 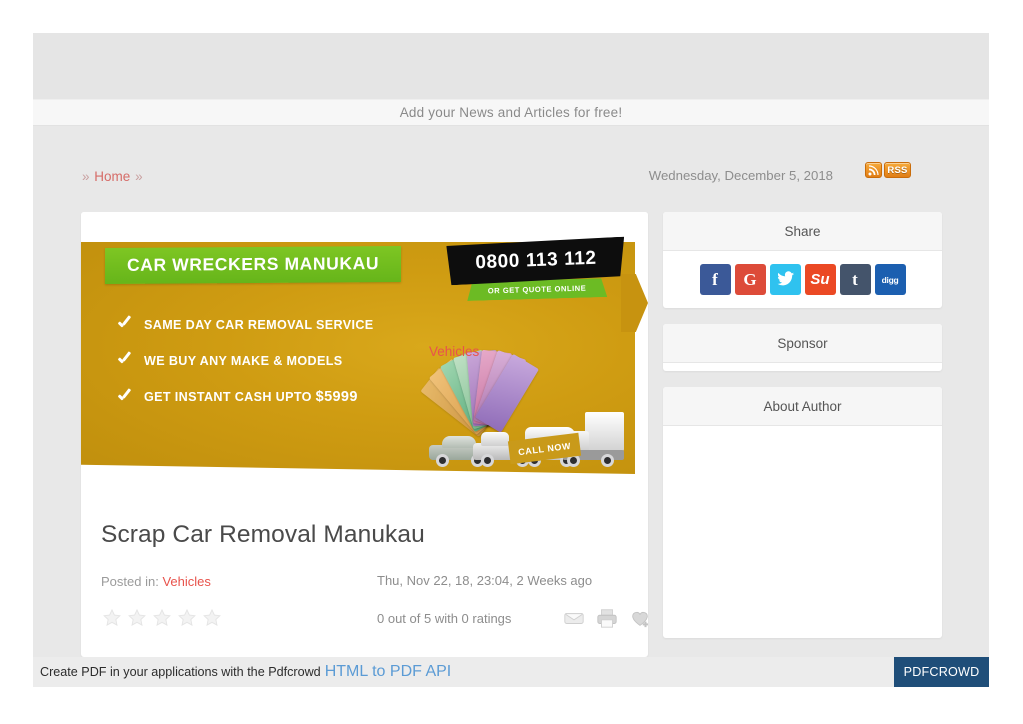 I want to click on current-date: Wednesday, December 5, 2018, so click(x=740, y=175).